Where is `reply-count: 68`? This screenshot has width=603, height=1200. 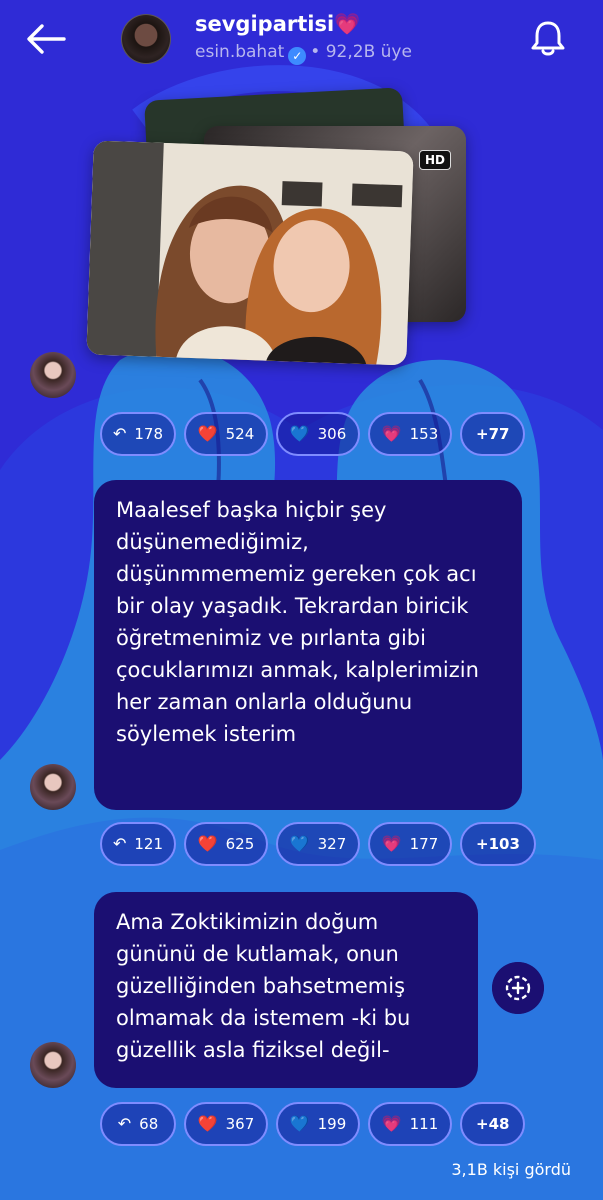
reply-count: 68 is located at coordinates (149, 1124).